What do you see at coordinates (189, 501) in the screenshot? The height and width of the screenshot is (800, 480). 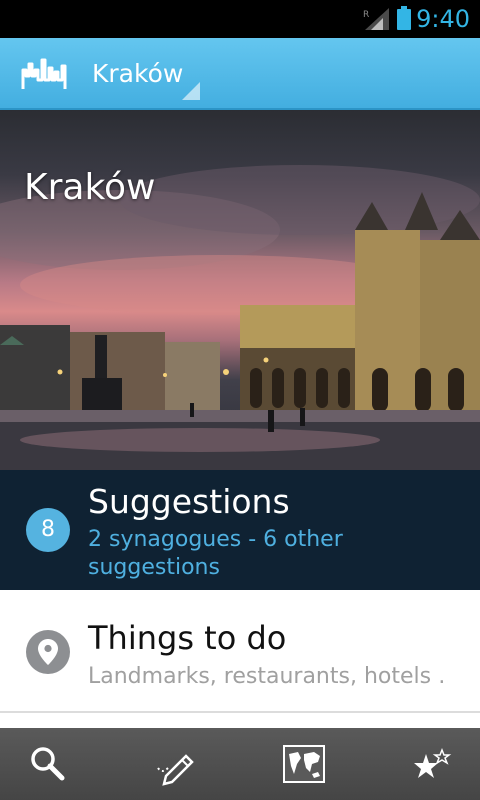 I see `suggestions-title: Suggestions` at bounding box center [189, 501].